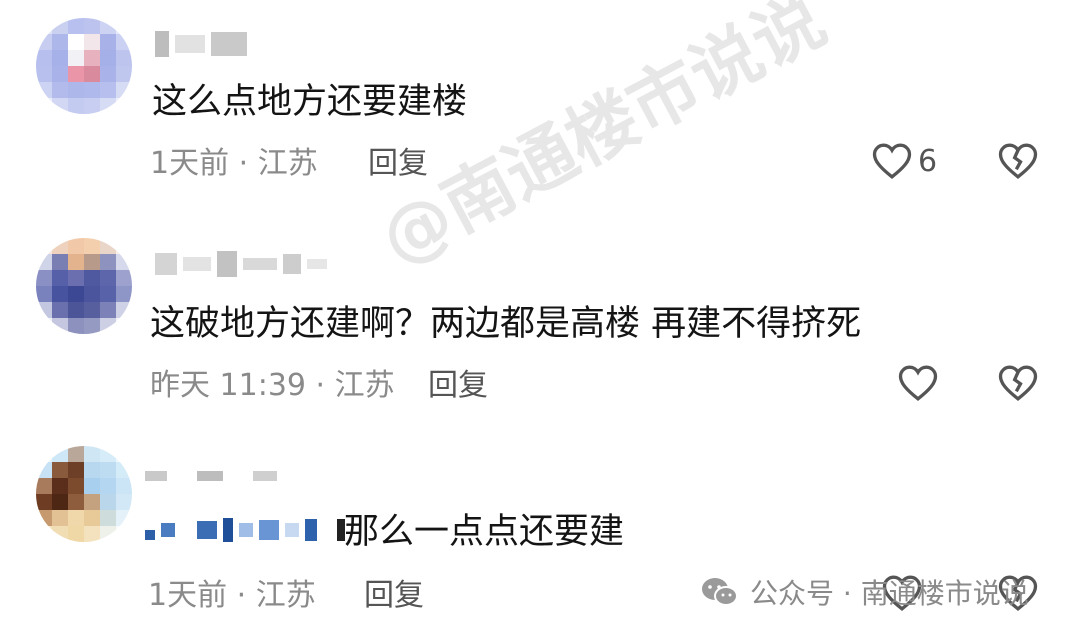 The width and height of the screenshot is (1080, 634). Describe the element at coordinates (506, 324) in the screenshot. I see `comment-text: 这破地方还建啊？两边都是高楼 再建不得挤死` at that location.